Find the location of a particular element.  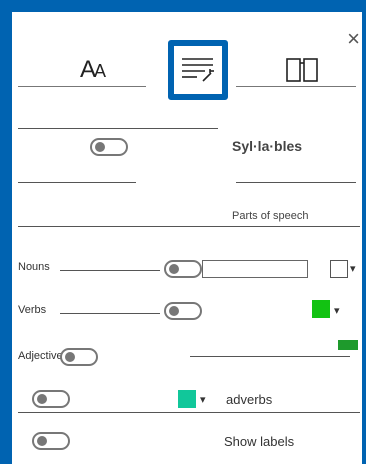

verbs-color-swatch is located at coordinates (321, 309).